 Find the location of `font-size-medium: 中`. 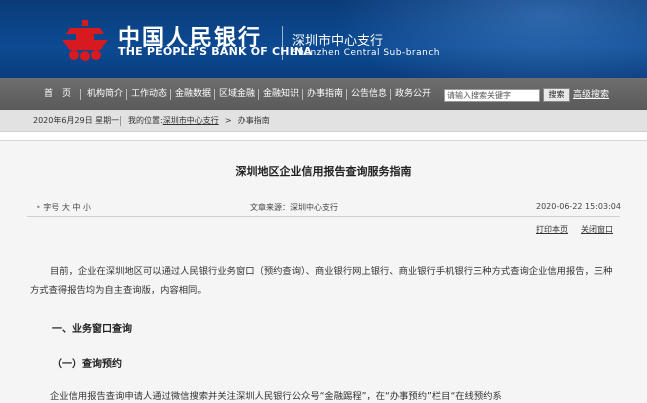

font-size-medium: 中 is located at coordinates (76, 207).